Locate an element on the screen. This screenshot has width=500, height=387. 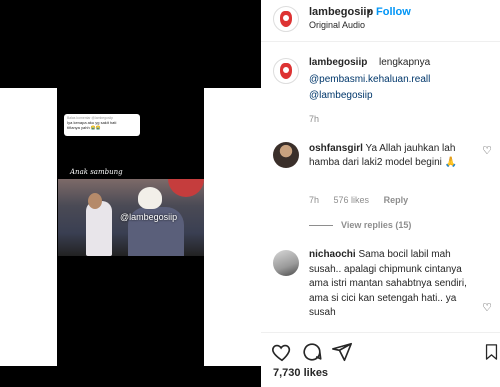
view-replies-button: View replies (15) is located at coordinates (360, 225).